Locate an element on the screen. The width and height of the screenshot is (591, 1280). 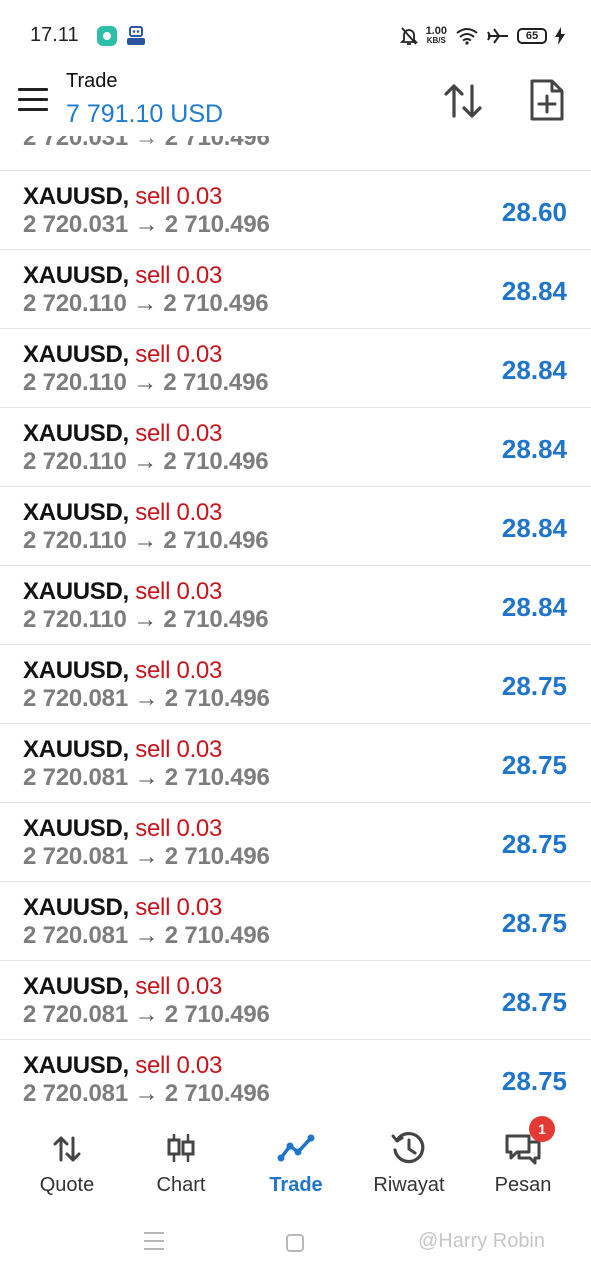
new-order-document-icon is located at coordinates (547, 100).